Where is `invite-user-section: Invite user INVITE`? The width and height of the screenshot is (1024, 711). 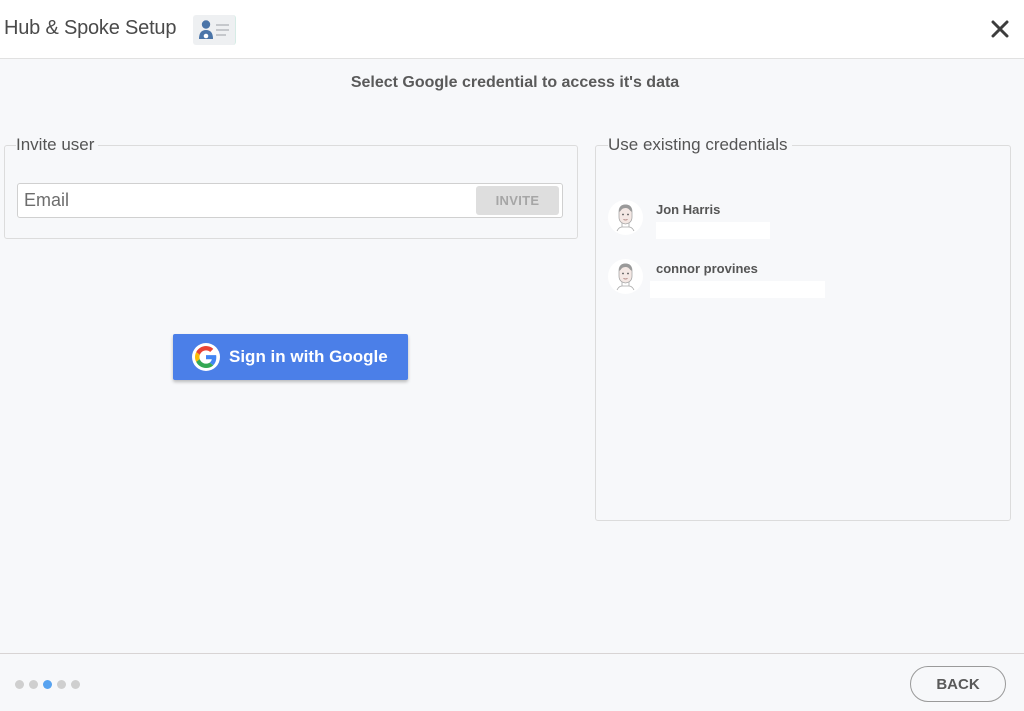 invite-user-section: Invite user INVITE is located at coordinates (291, 187).